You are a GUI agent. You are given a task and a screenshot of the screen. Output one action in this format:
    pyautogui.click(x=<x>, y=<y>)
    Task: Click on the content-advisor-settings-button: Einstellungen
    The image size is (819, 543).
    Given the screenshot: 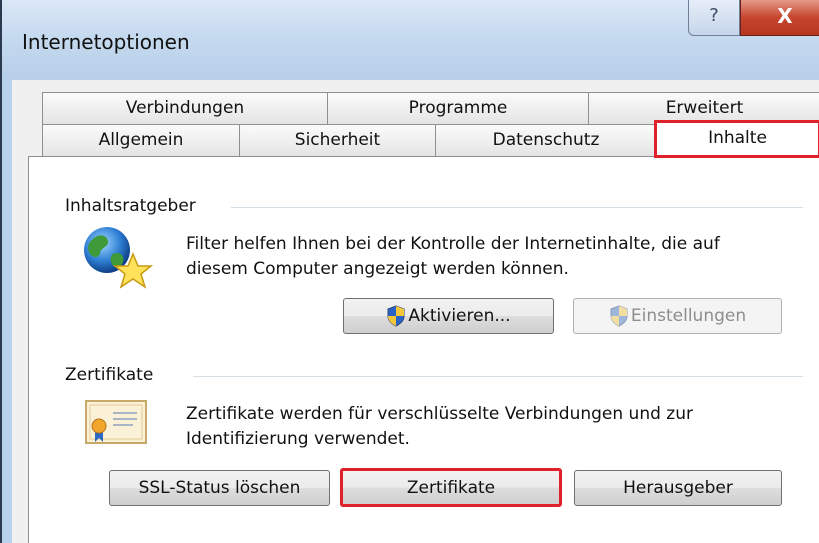 What is the action you would take?
    pyautogui.click(x=677, y=316)
    